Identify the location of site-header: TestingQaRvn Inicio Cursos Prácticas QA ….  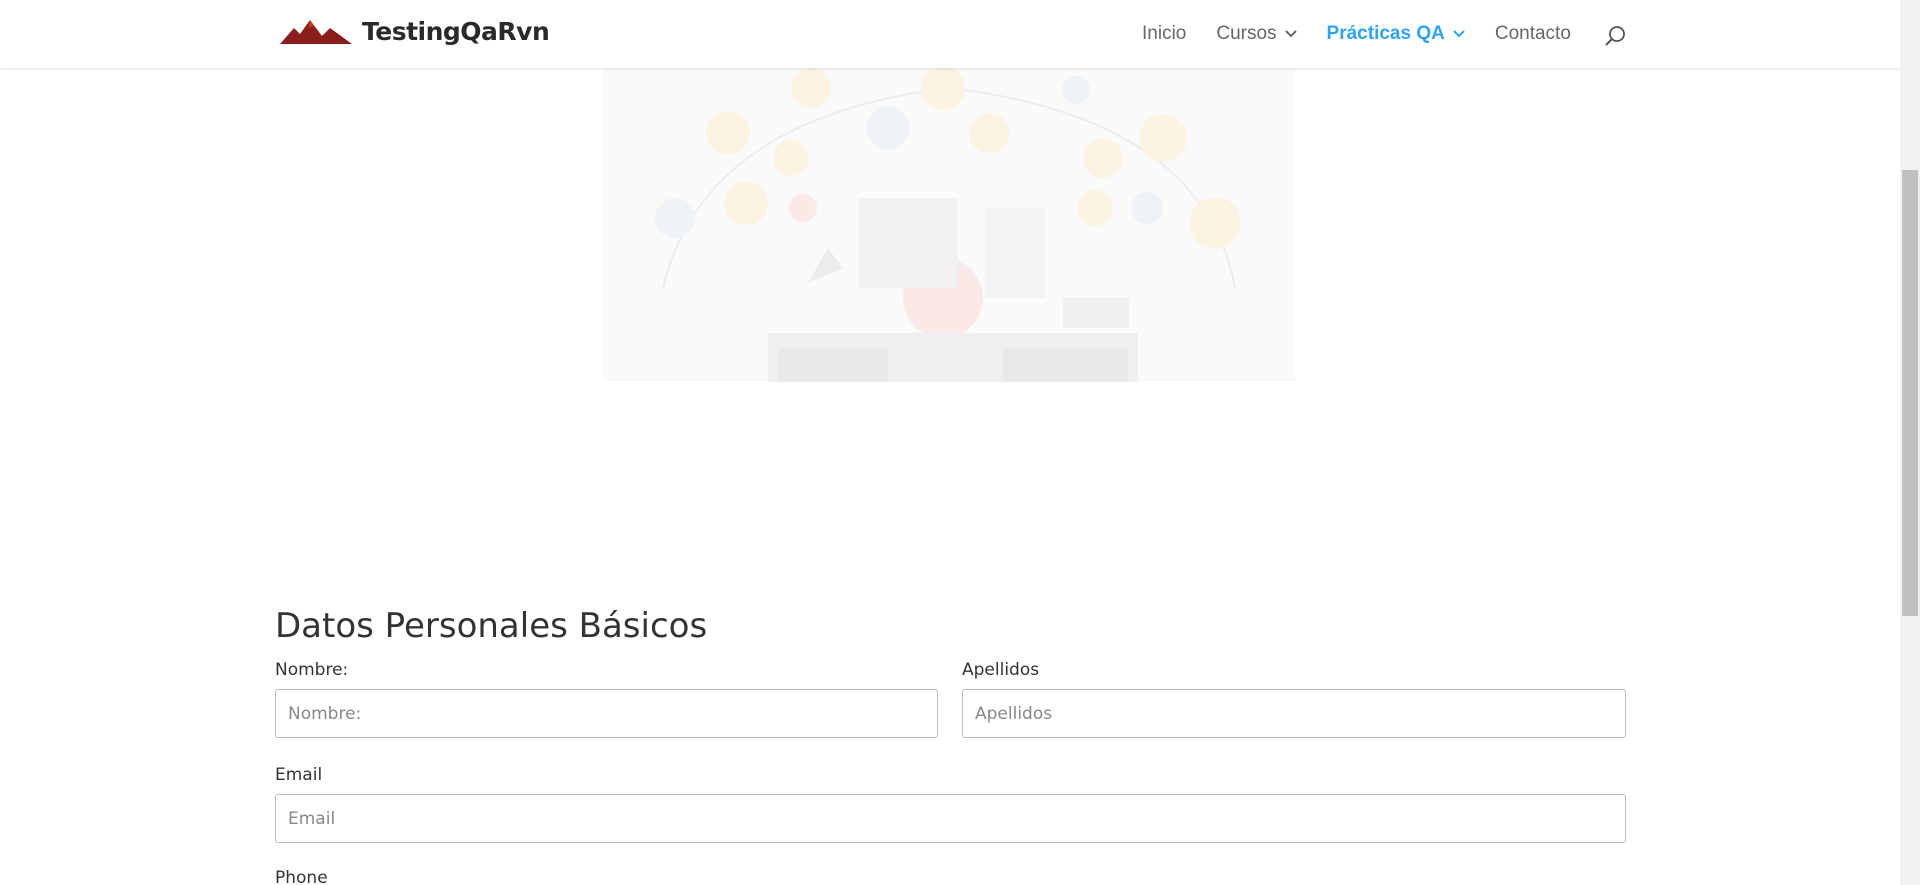
(950, 34).